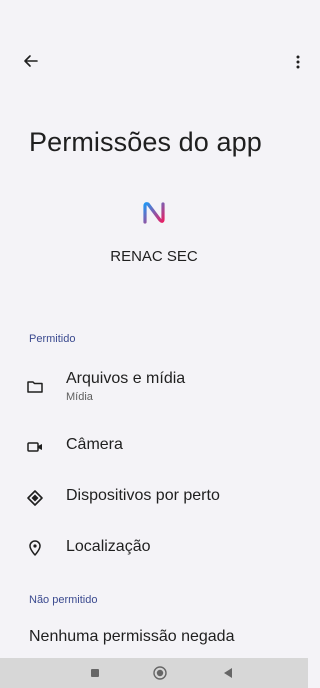  I want to click on arrow-back-icon, so click(31, 61).